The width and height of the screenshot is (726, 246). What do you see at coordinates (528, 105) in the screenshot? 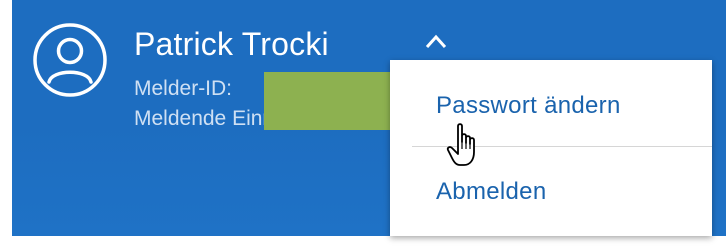
I see `change-password-label: Passwort ändern` at bounding box center [528, 105].